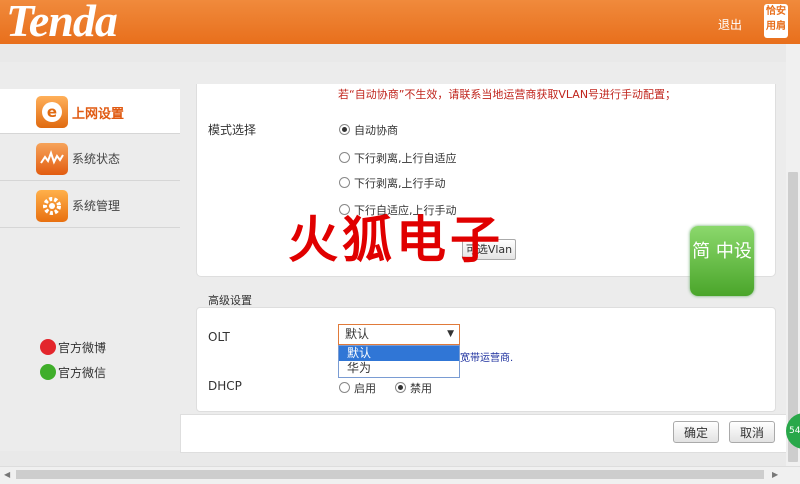  What do you see at coordinates (392, 183) in the screenshot?
I see `mode-option-strip-manual: 下行剥离,上行手动` at bounding box center [392, 183].